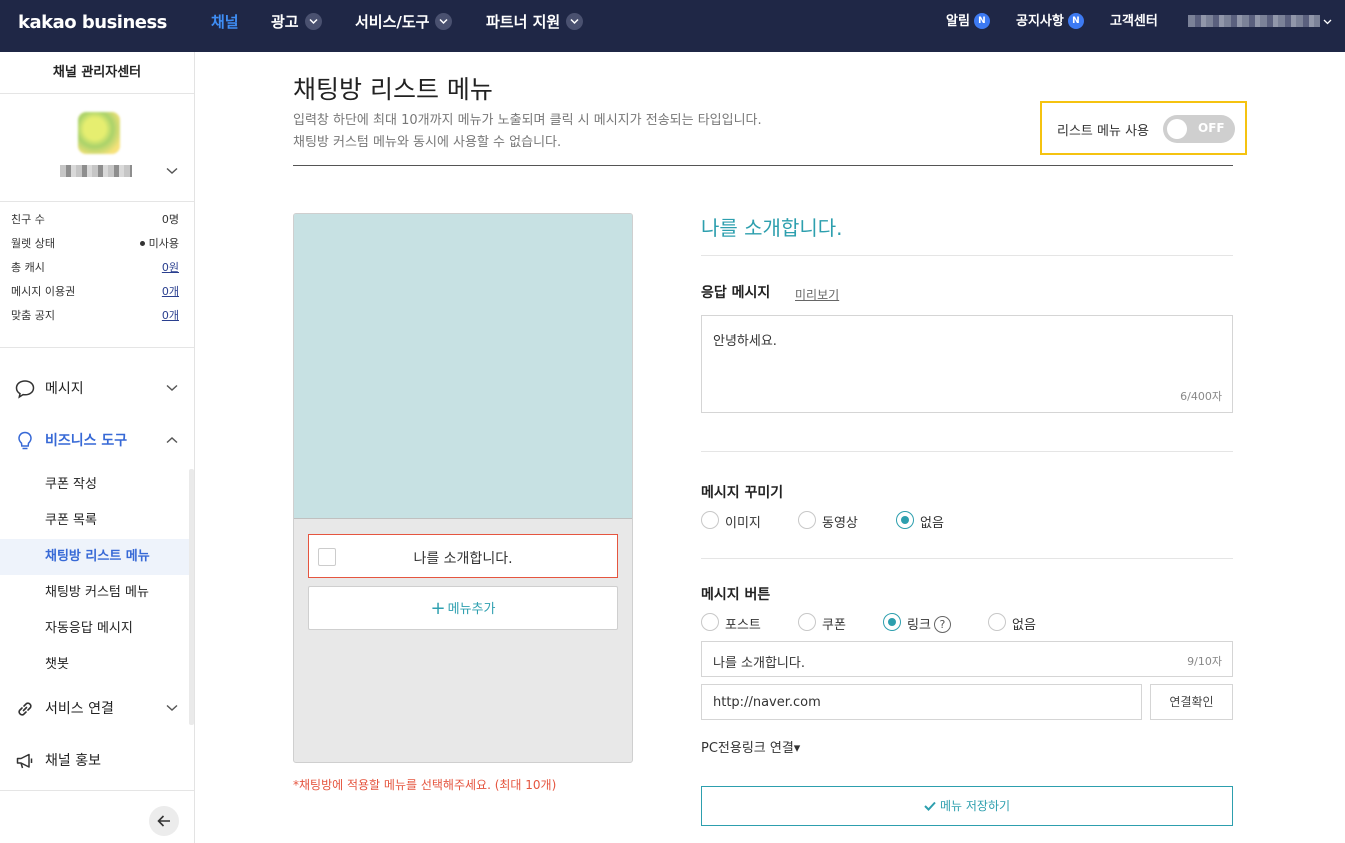 Image resolution: width=1345 pixels, height=843 pixels. I want to click on plus-icon: +, so click(438, 608).